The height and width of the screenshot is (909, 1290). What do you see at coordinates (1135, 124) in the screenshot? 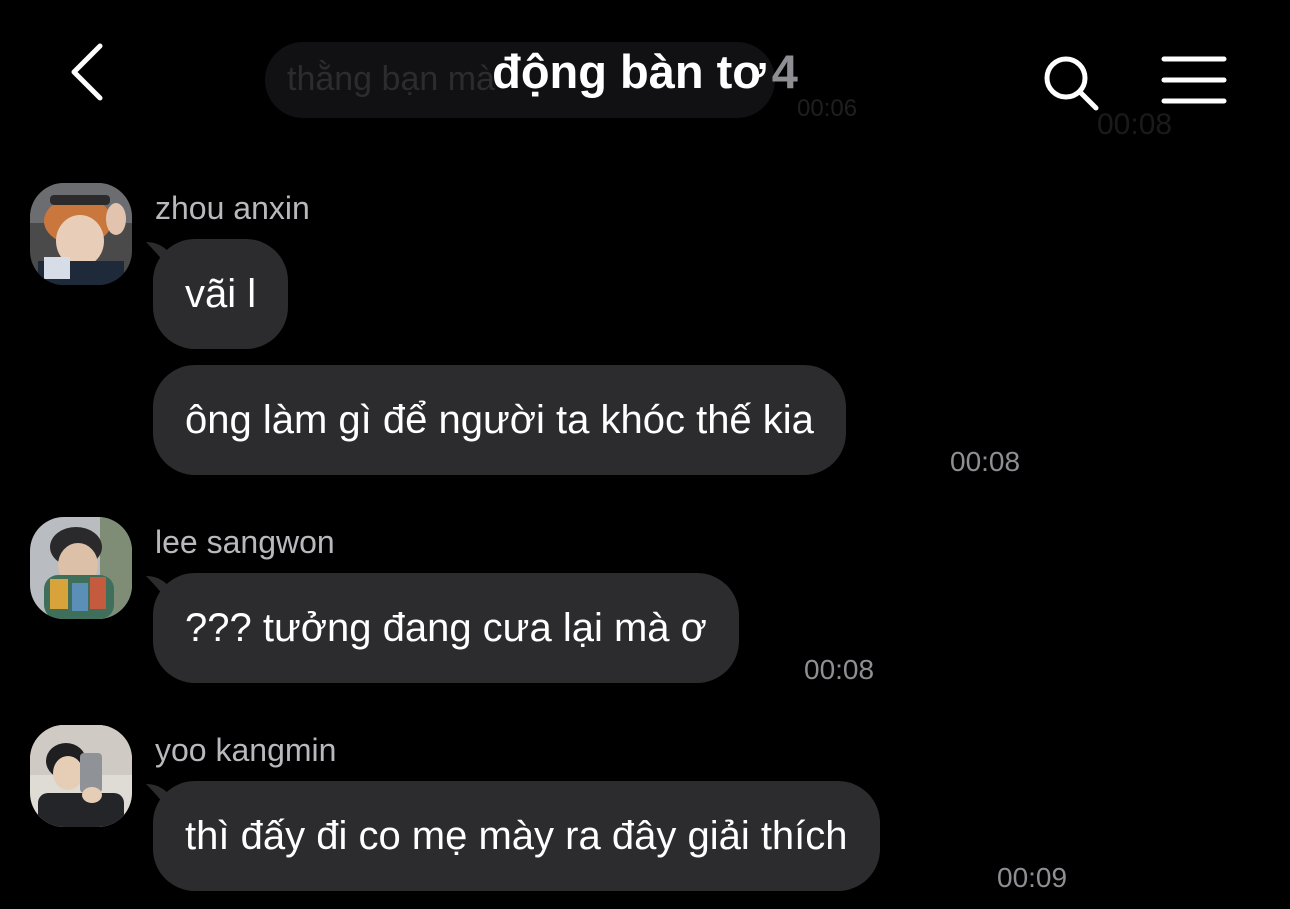
I see `faded-timestamp: 00:08` at bounding box center [1135, 124].